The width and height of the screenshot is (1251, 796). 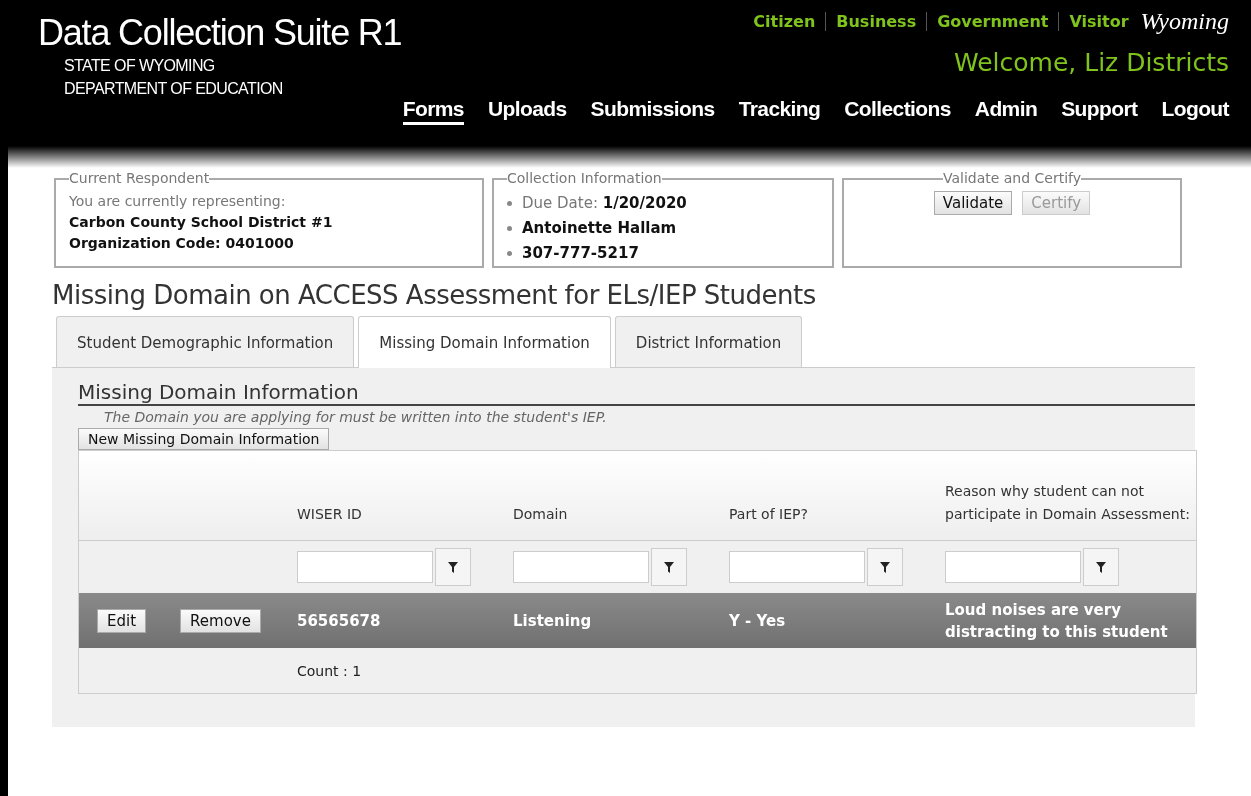 What do you see at coordinates (356, 417) in the screenshot?
I see `note-text: The Domain you are applying for must be written into the student's IEP.` at bounding box center [356, 417].